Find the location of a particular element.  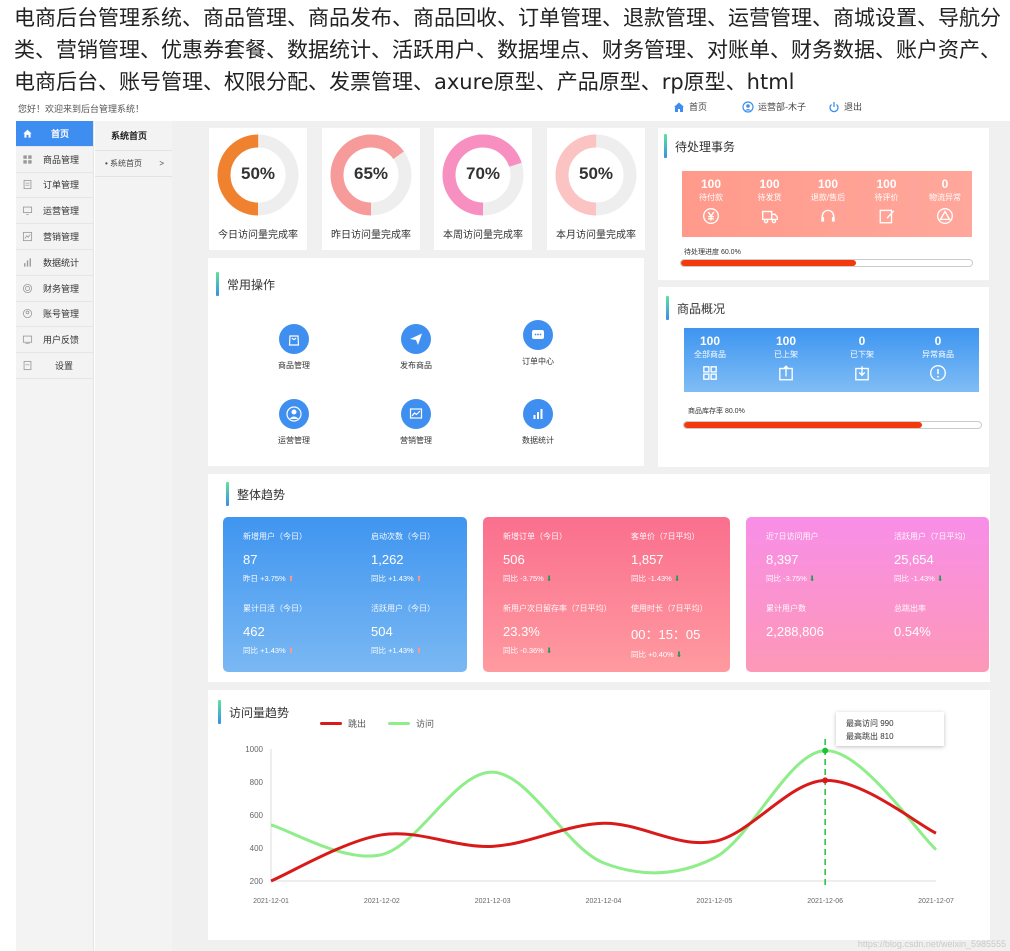

top-bar: 您好！欢迎来到后台管理系统！ 首页 运营部-木子 退出 is located at coordinates (513, 109).